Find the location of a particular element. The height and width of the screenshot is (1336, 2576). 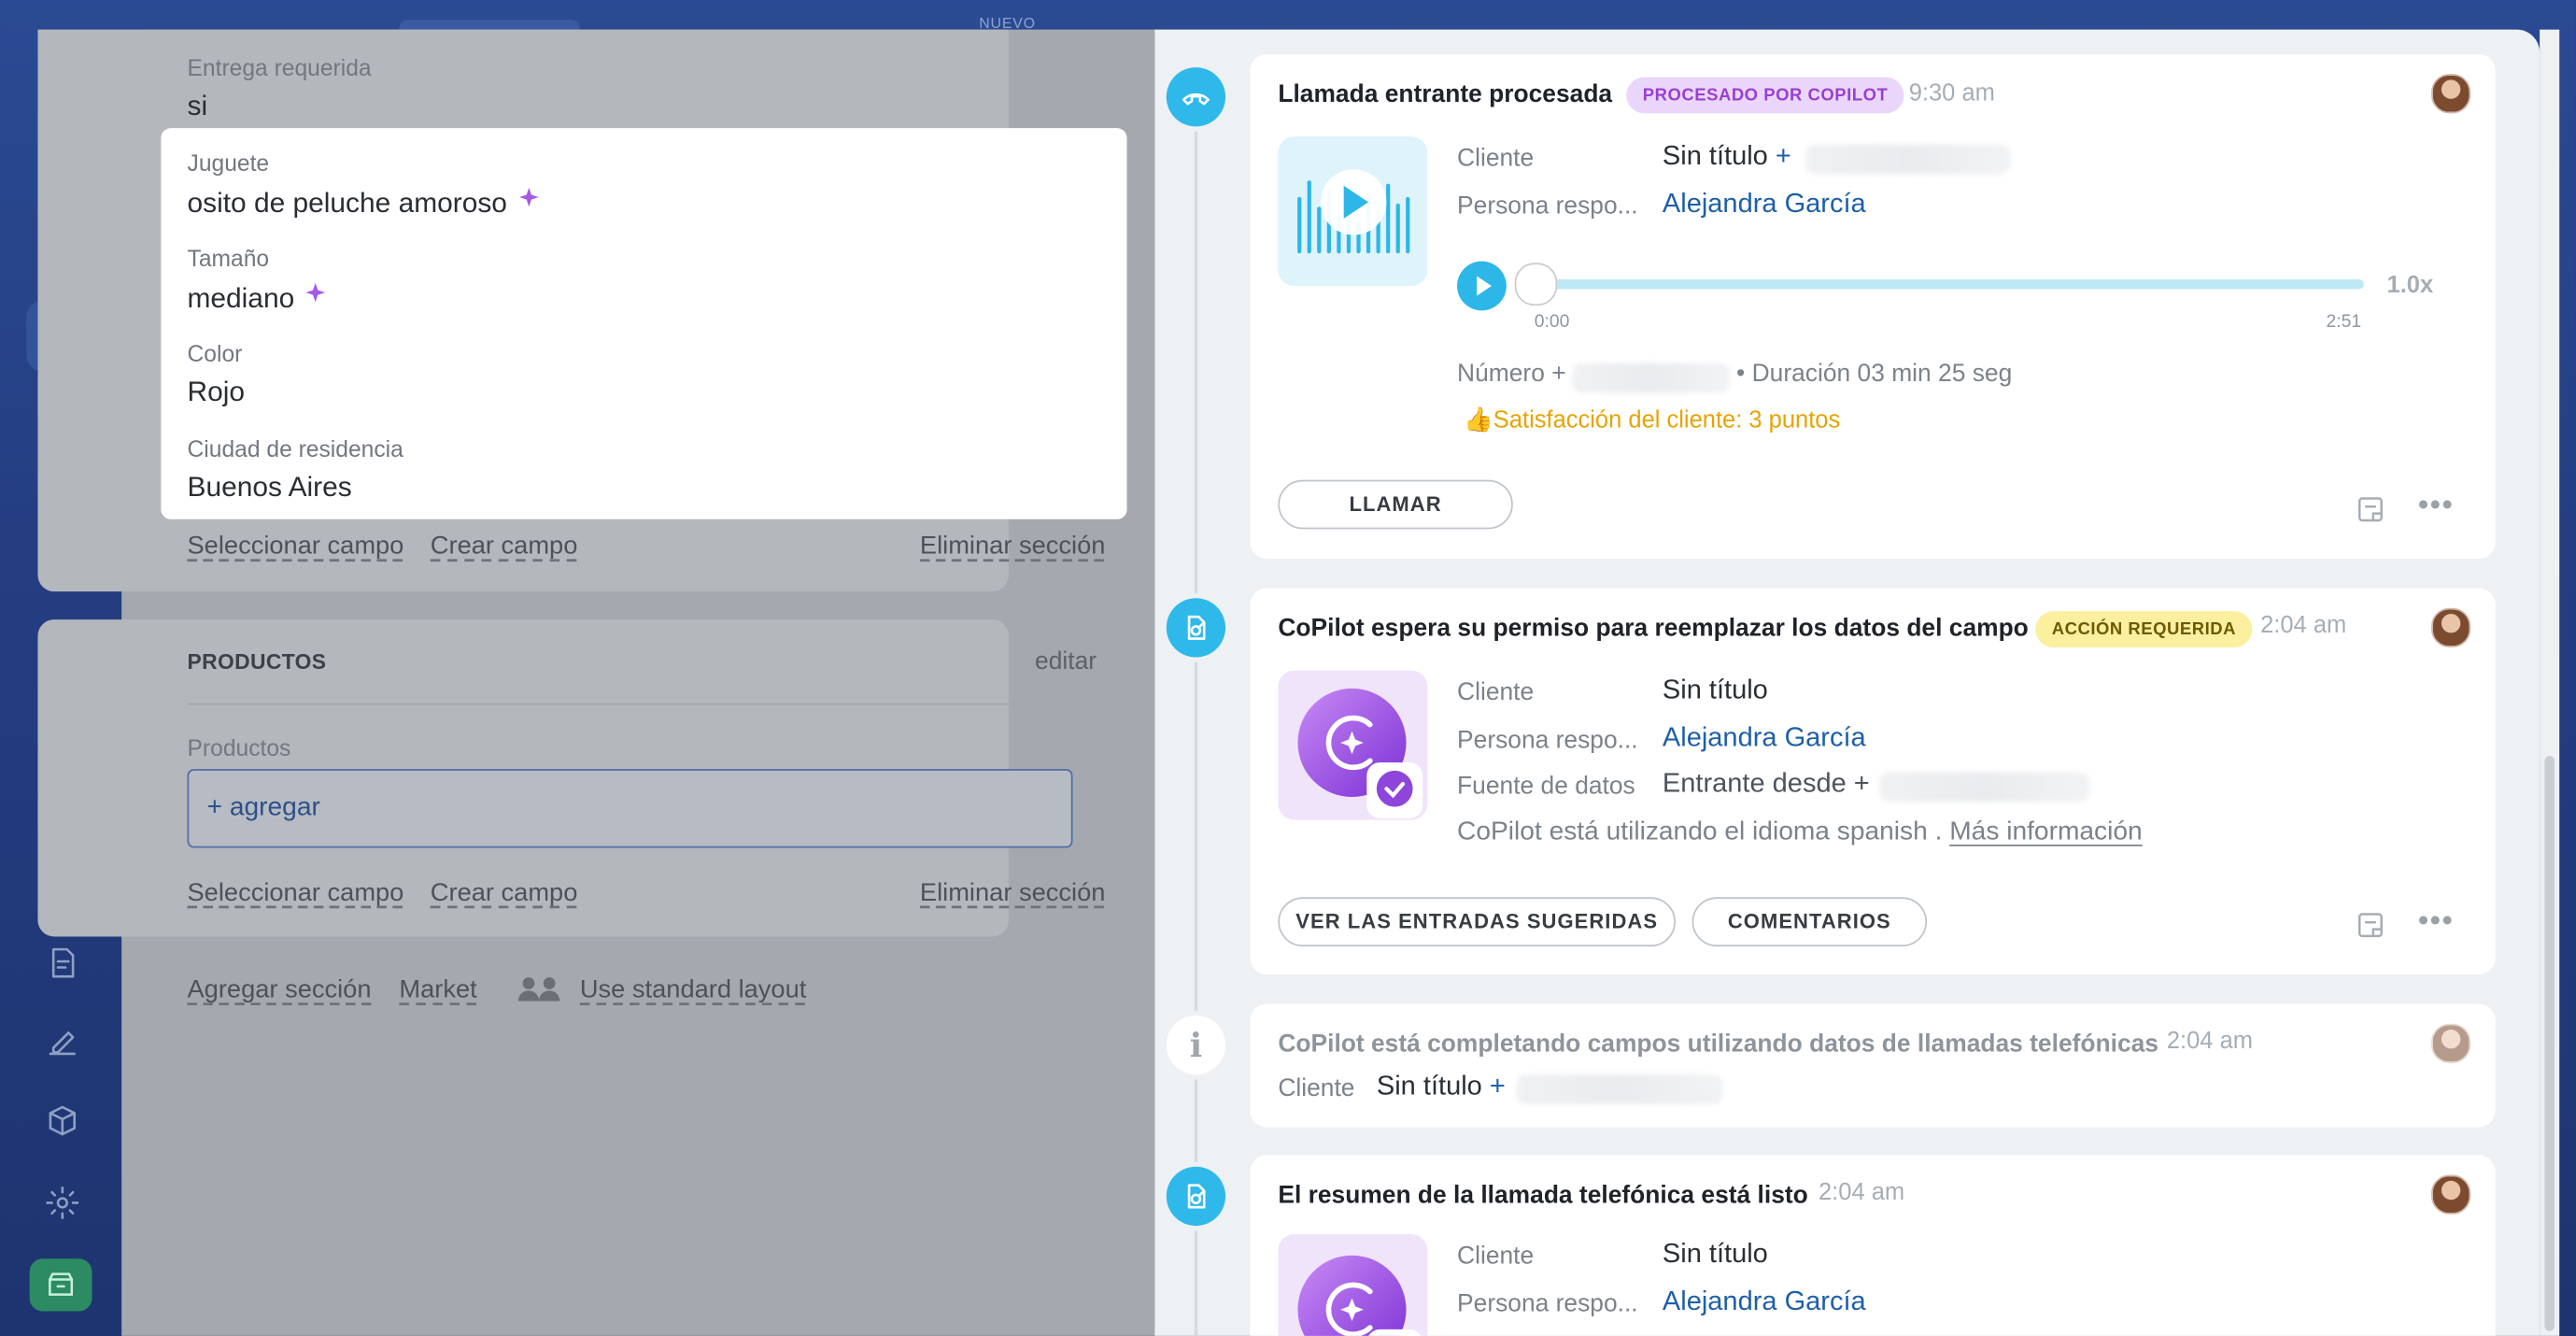

market-link: Market is located at coordinates (437, 991).